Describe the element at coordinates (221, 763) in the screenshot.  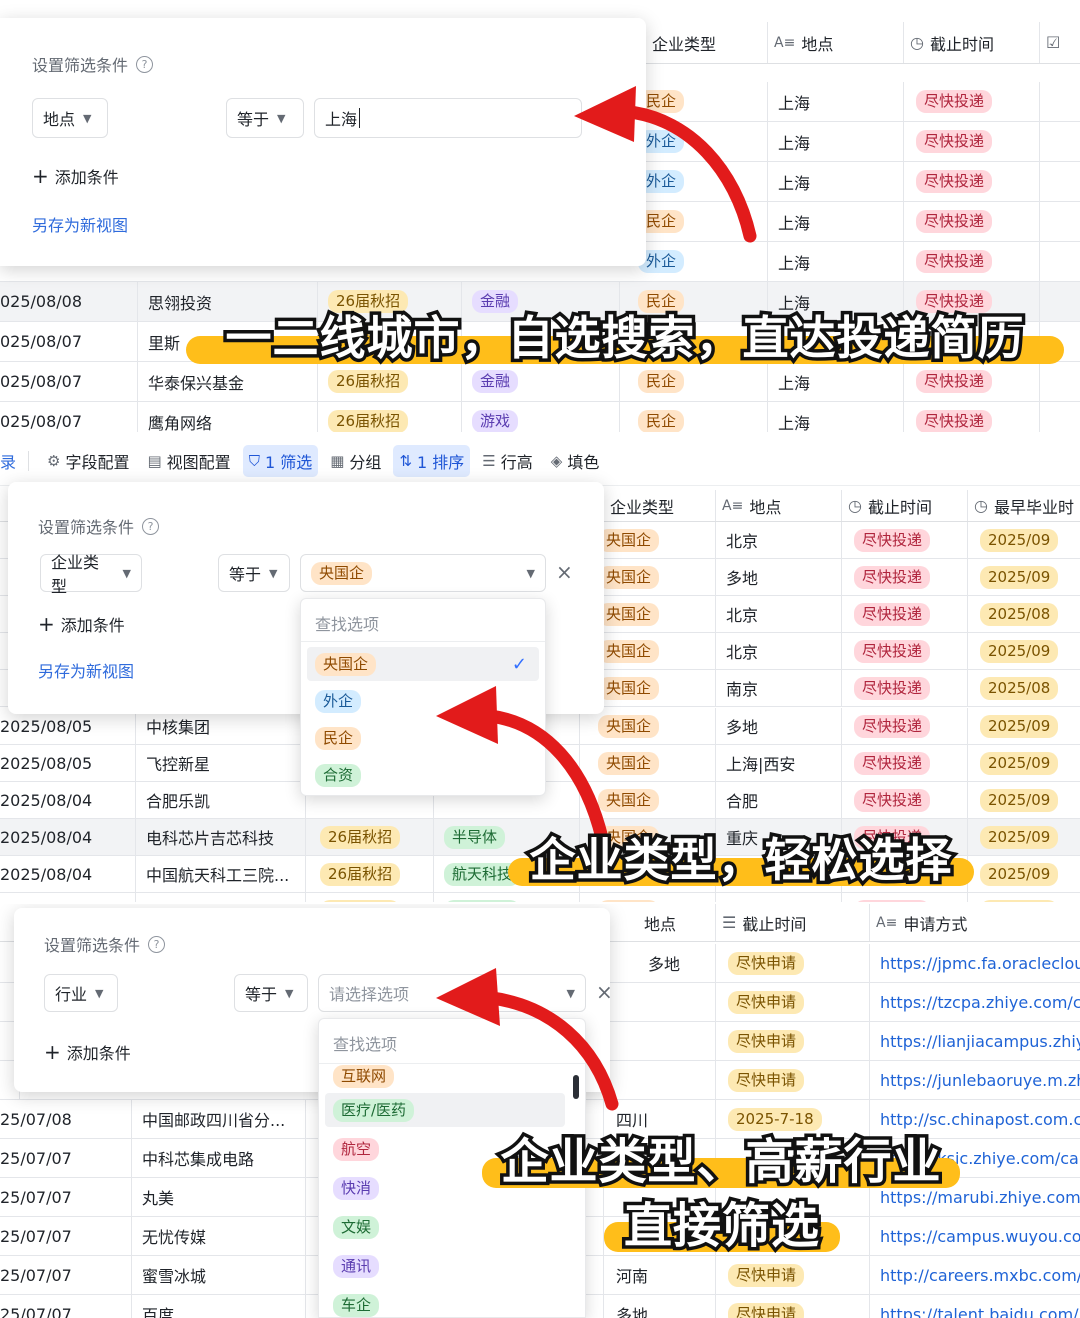
I see `company-cell: 飞控新星` at that location.